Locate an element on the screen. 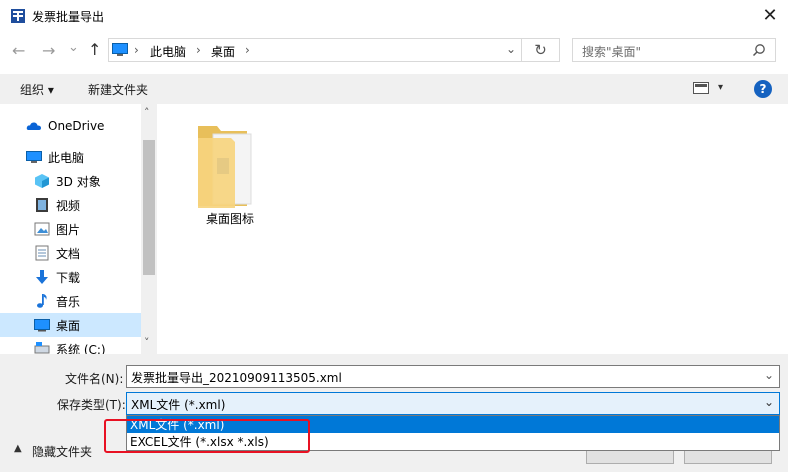 The width and height of the screenshot is (788, 472). view-options-button is located at coordinates (701, 88).